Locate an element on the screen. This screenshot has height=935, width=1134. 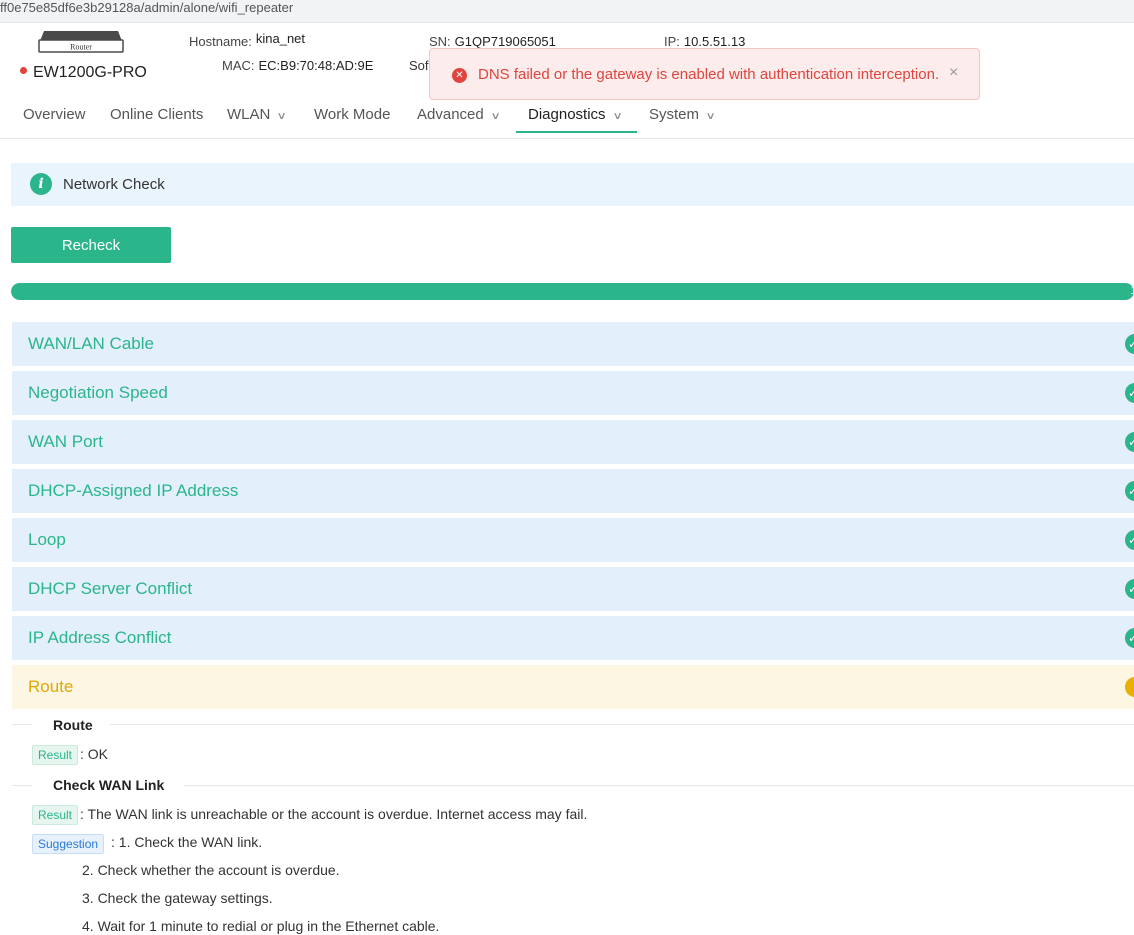
sn-value: G1QP719065051 is located at coordinates (505, 41).